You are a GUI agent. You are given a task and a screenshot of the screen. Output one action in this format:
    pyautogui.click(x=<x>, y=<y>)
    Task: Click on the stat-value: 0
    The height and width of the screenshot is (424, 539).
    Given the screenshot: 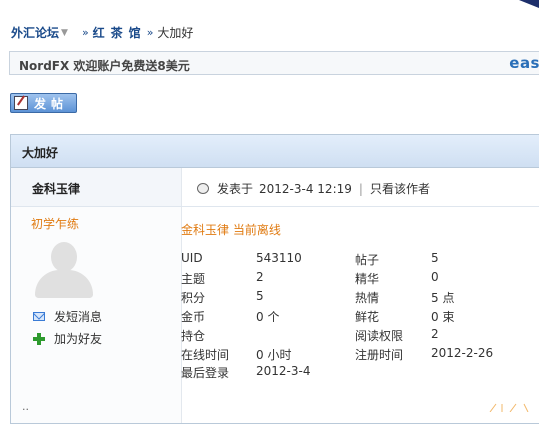 What is the action you would take?
    pyautogui.click(x=435, y=276)
    